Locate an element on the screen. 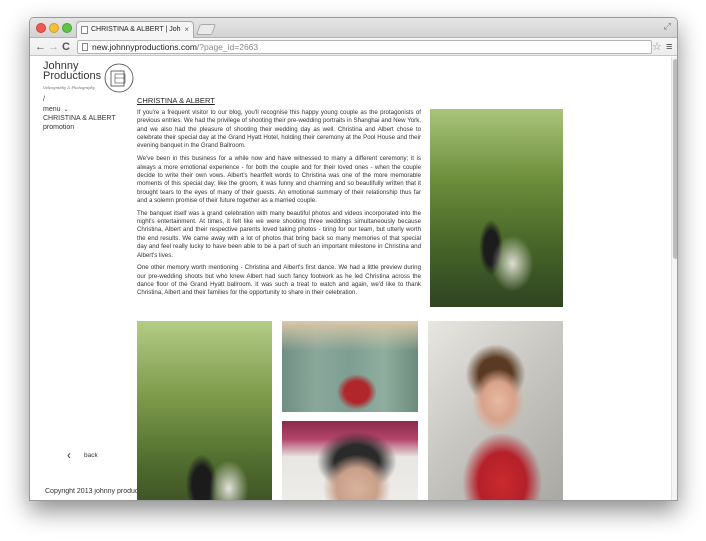 Image resolution: width=706 pixels, height=541 pixels. nav-home-link: / is located at coordinates (44, 99).